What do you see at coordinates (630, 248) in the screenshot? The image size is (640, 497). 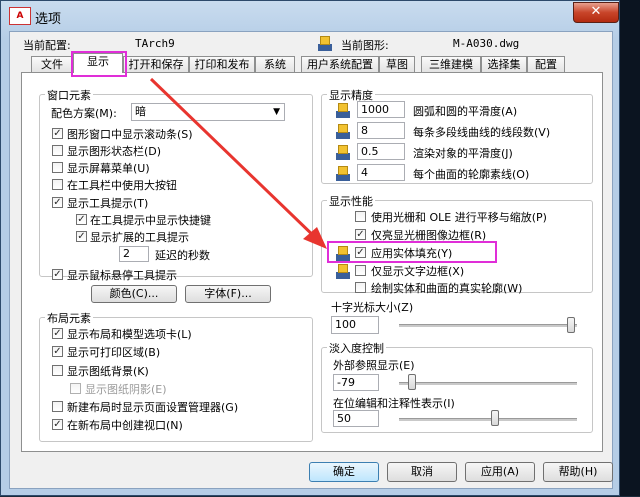 I see `background-drawing-area` at bounding box center [630, 248].